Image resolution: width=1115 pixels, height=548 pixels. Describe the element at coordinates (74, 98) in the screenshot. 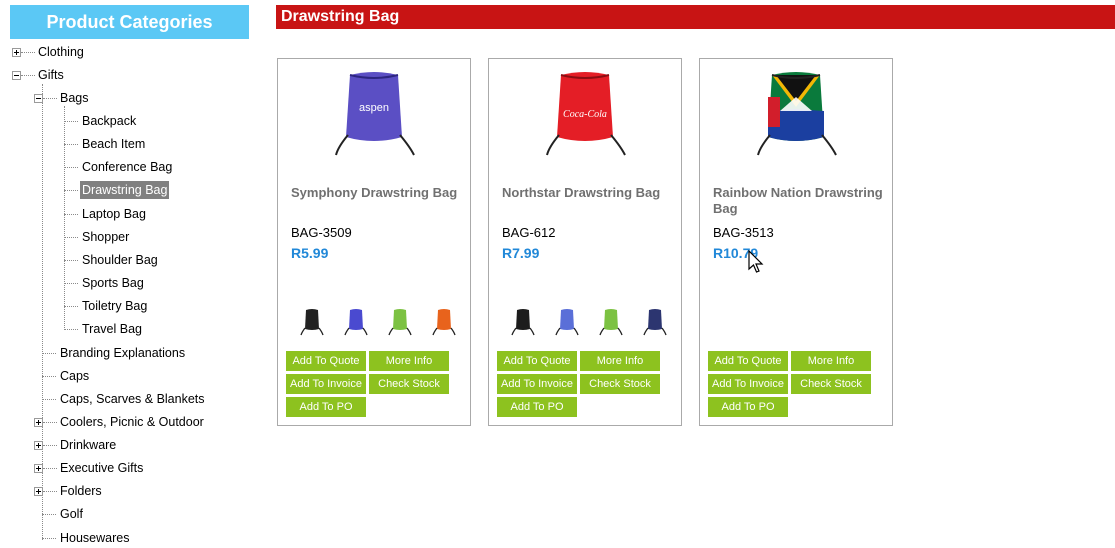

I see `category-item-label: Bags` at that location.